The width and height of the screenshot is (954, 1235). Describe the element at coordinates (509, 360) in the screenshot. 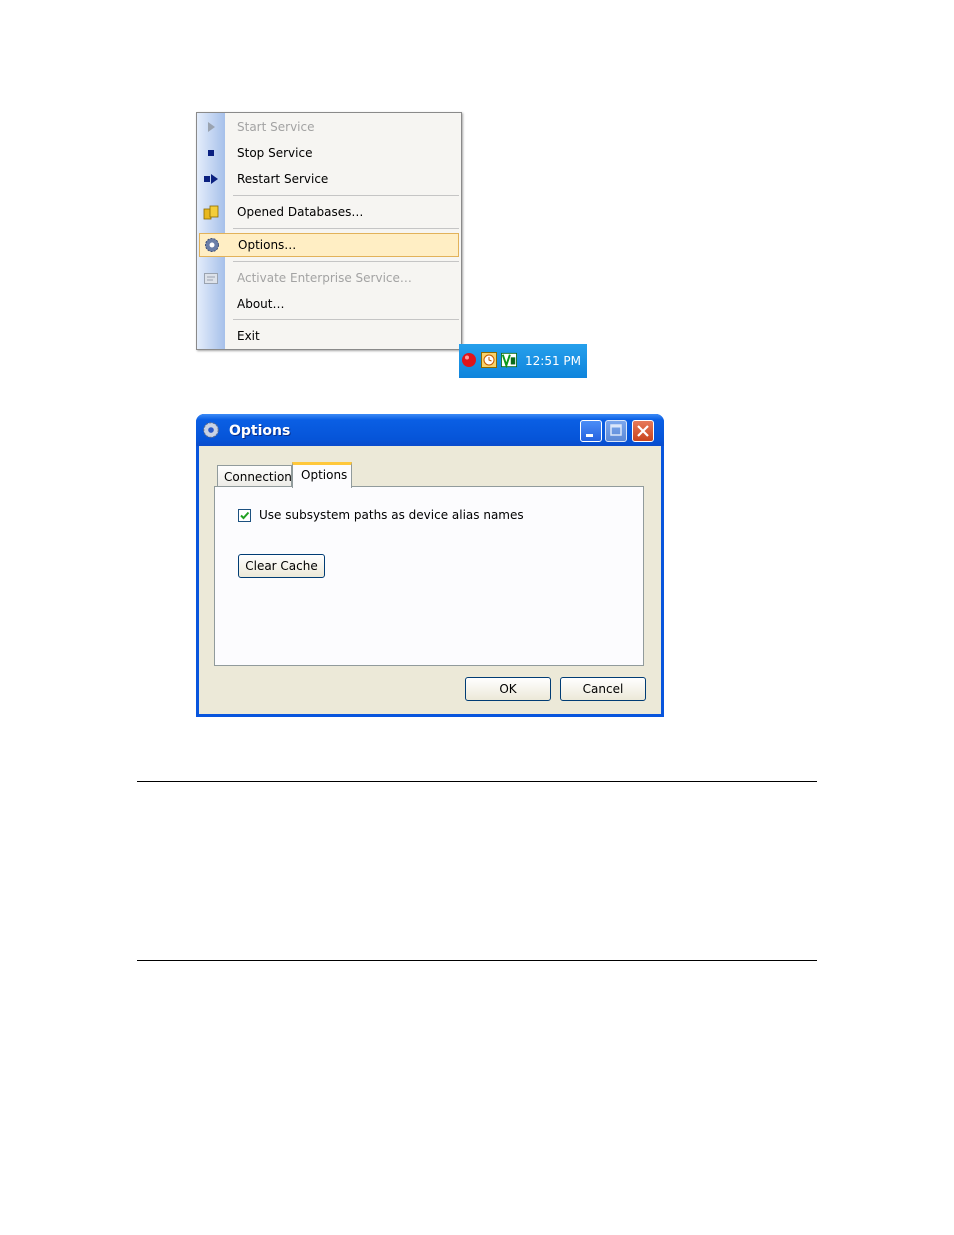

I see `v-app-icon` at that location.